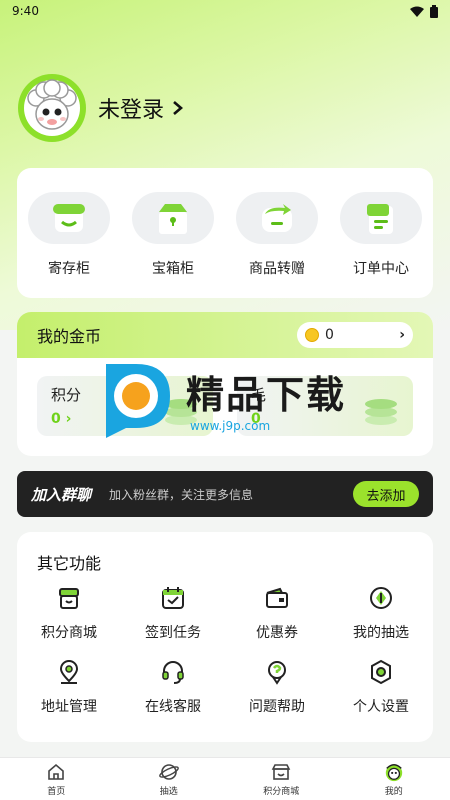  I want to click on tab-draw: 抽选, so click(169, 779).